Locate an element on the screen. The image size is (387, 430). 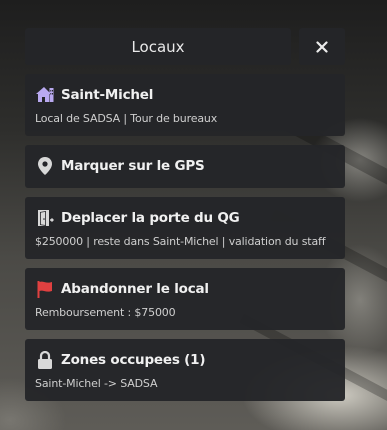
menu-item-label: Zones occupees (1) is located at coordinates (133, 360).